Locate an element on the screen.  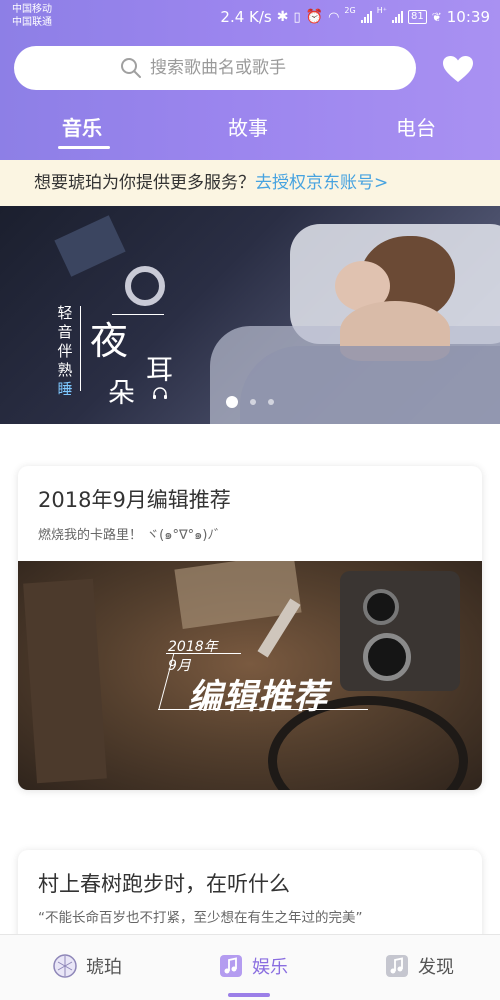
cover-year: 2018年 is located at coordinates (193, 647).